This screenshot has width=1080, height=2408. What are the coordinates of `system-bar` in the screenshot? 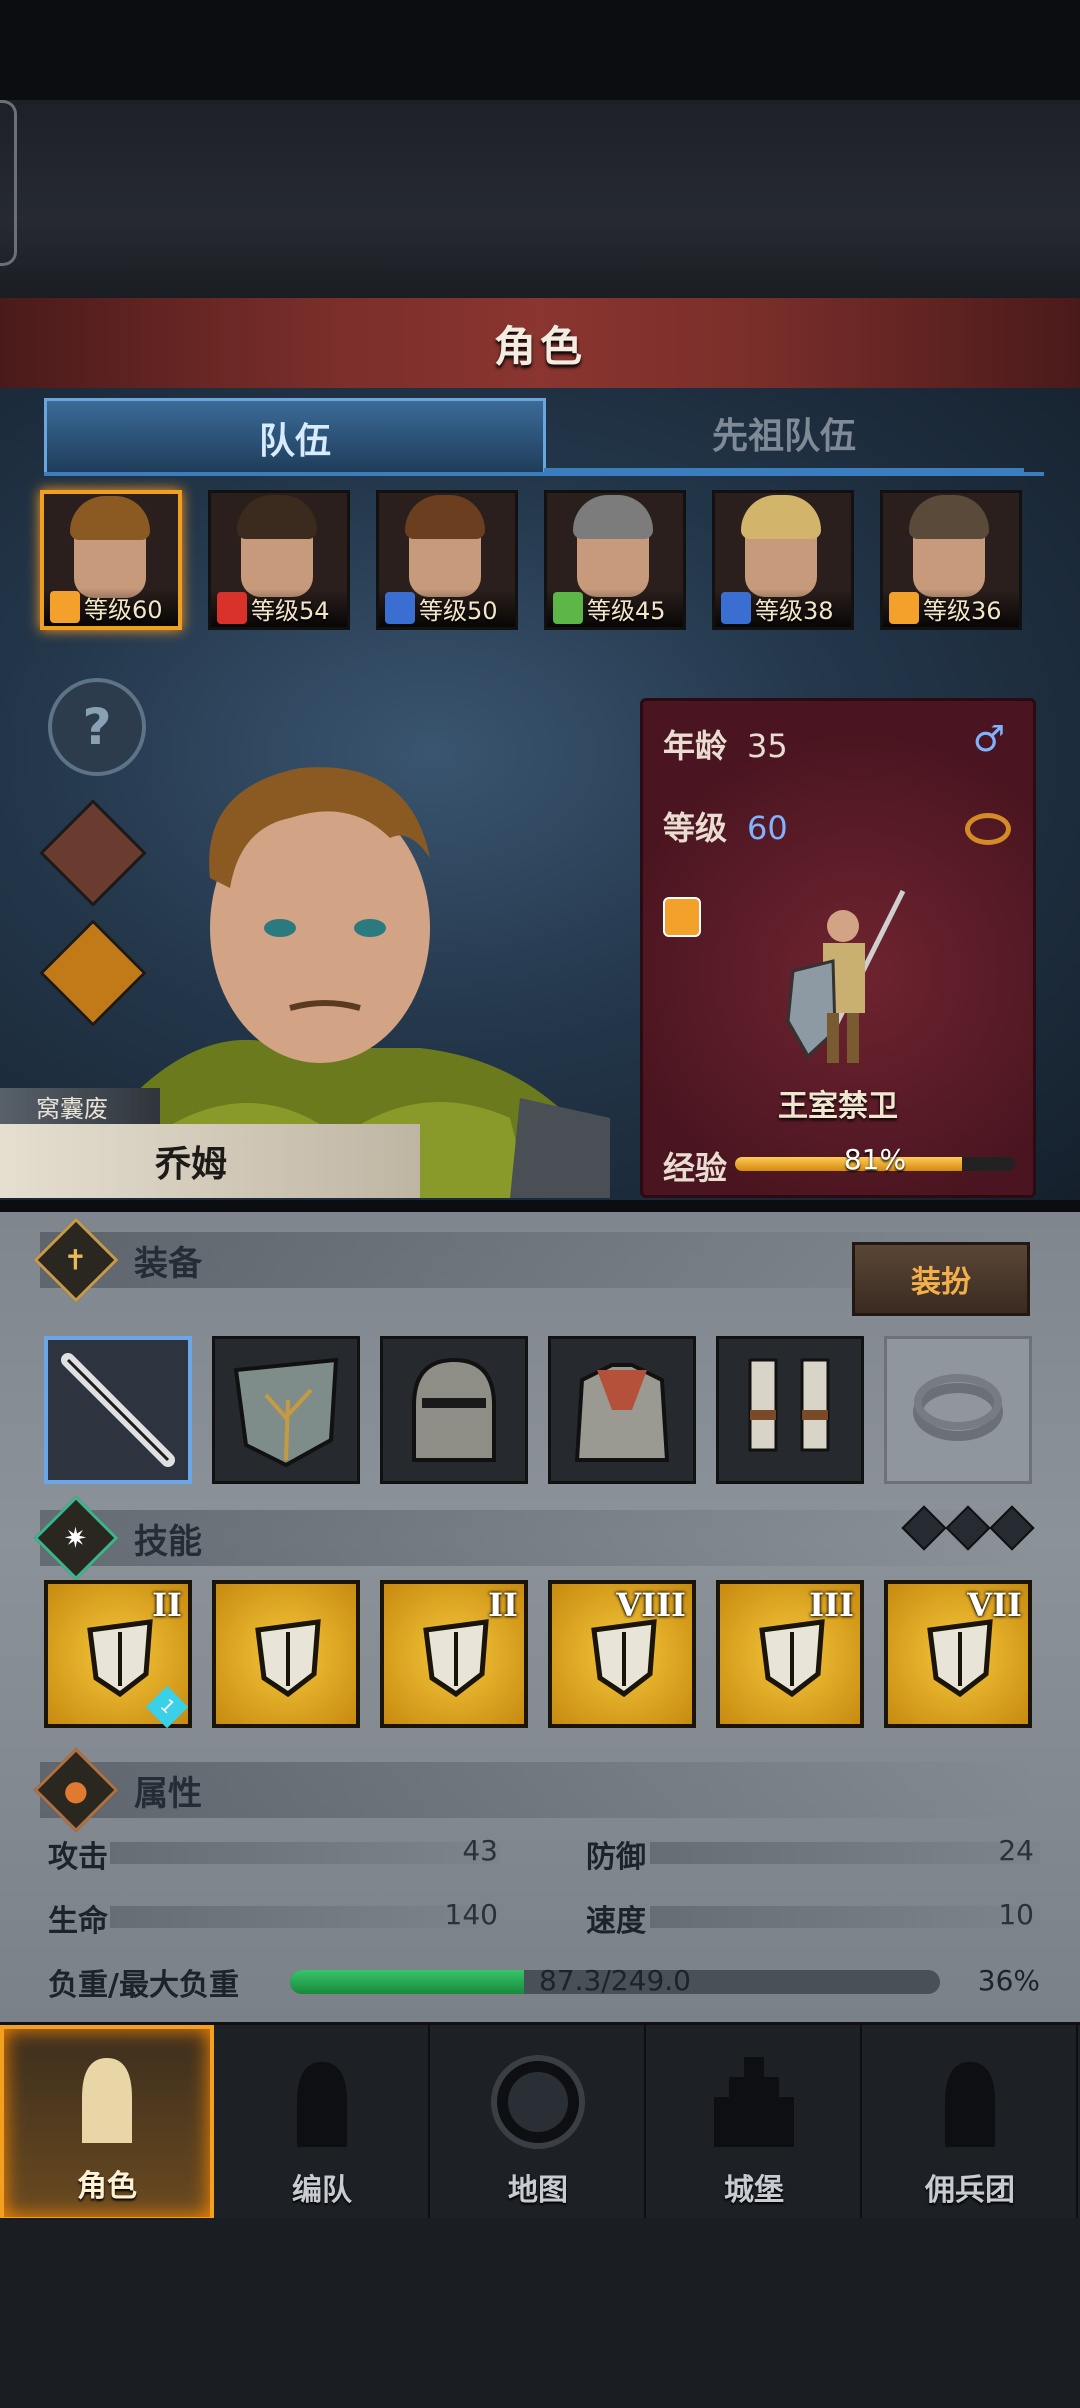 It's located at (540, 2313).